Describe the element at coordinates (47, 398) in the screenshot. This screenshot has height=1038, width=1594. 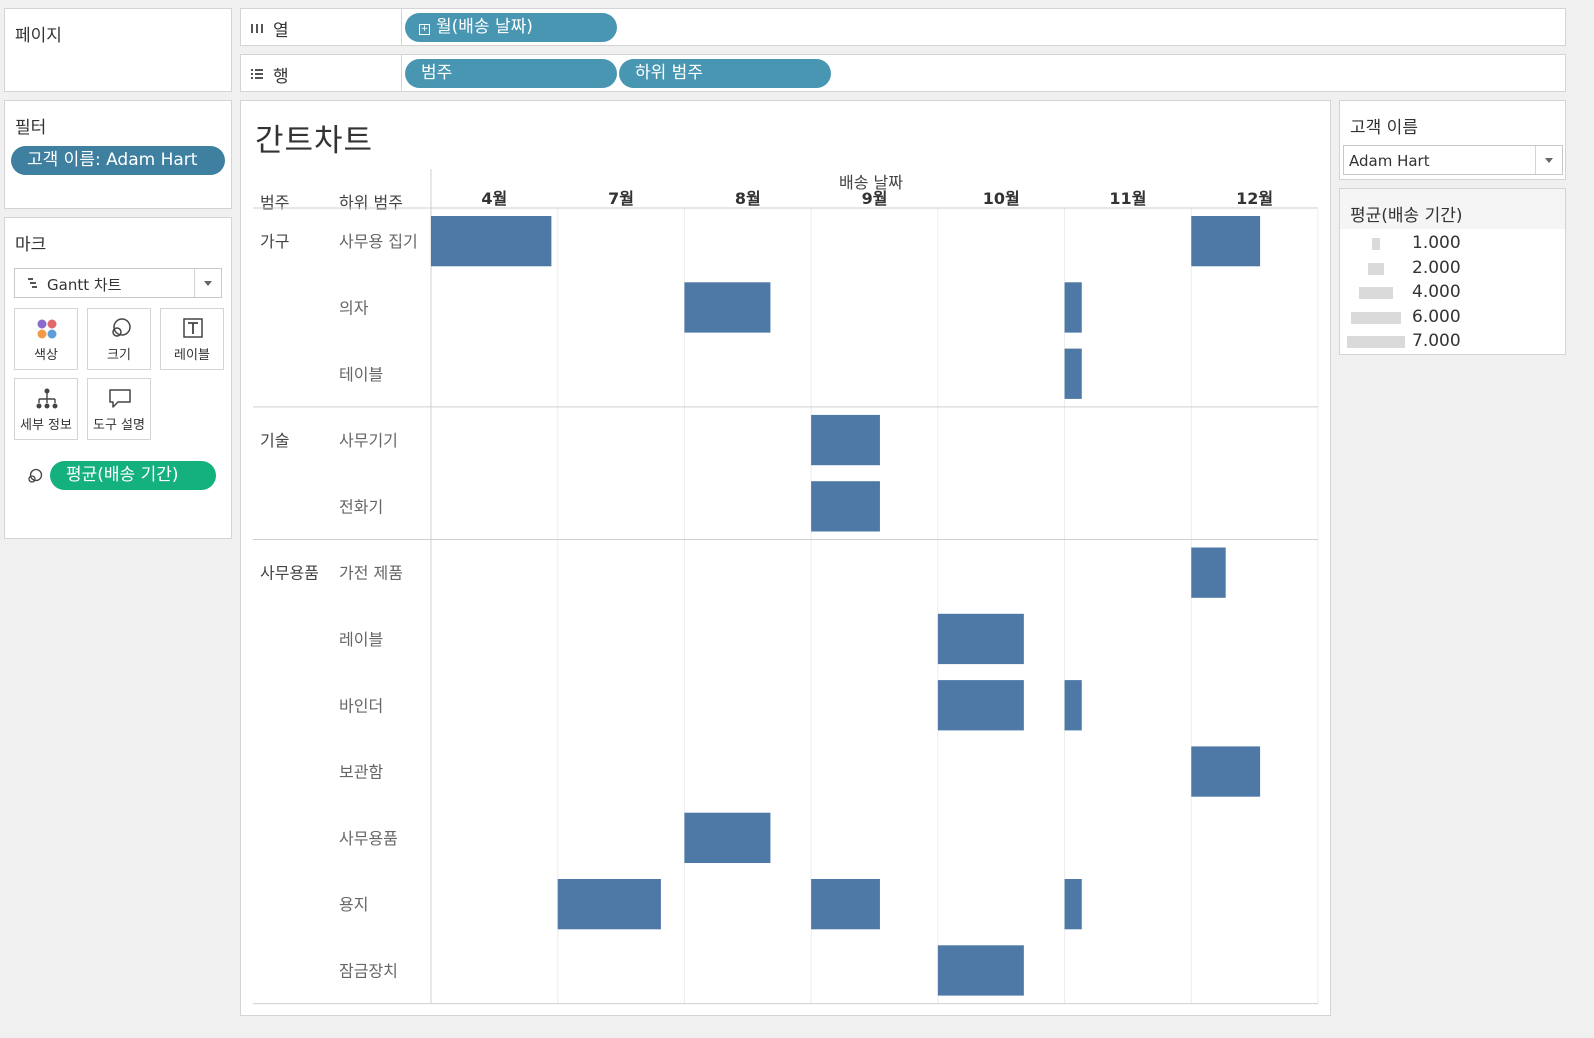
I see `detail-icon` at that location.